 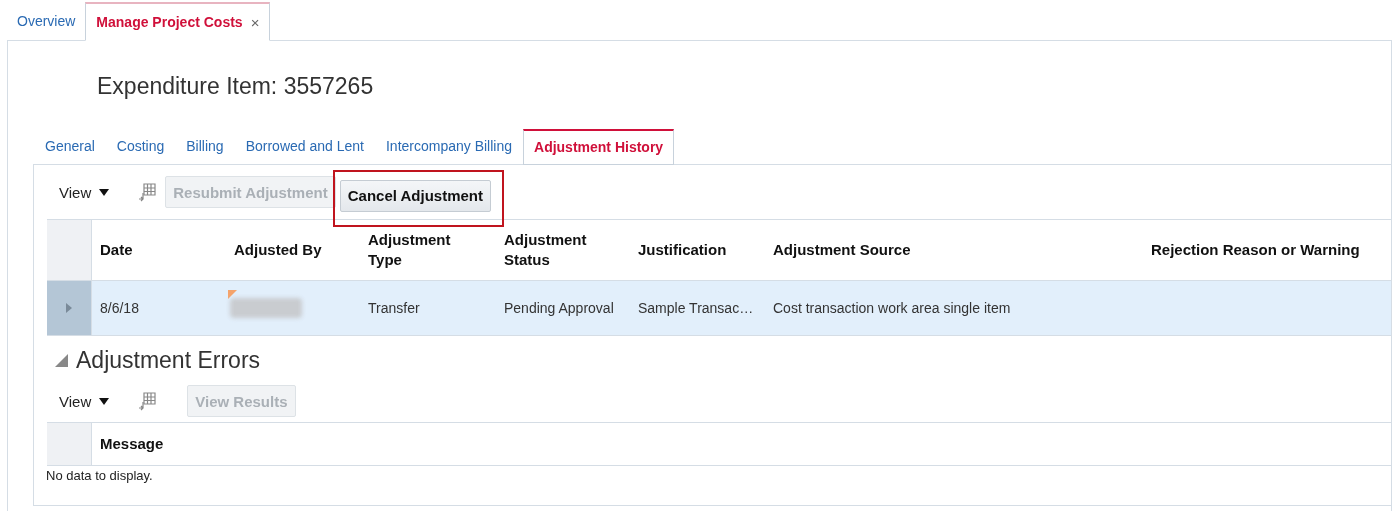 I want to click on expand-icon, so click(x=69, y=308).